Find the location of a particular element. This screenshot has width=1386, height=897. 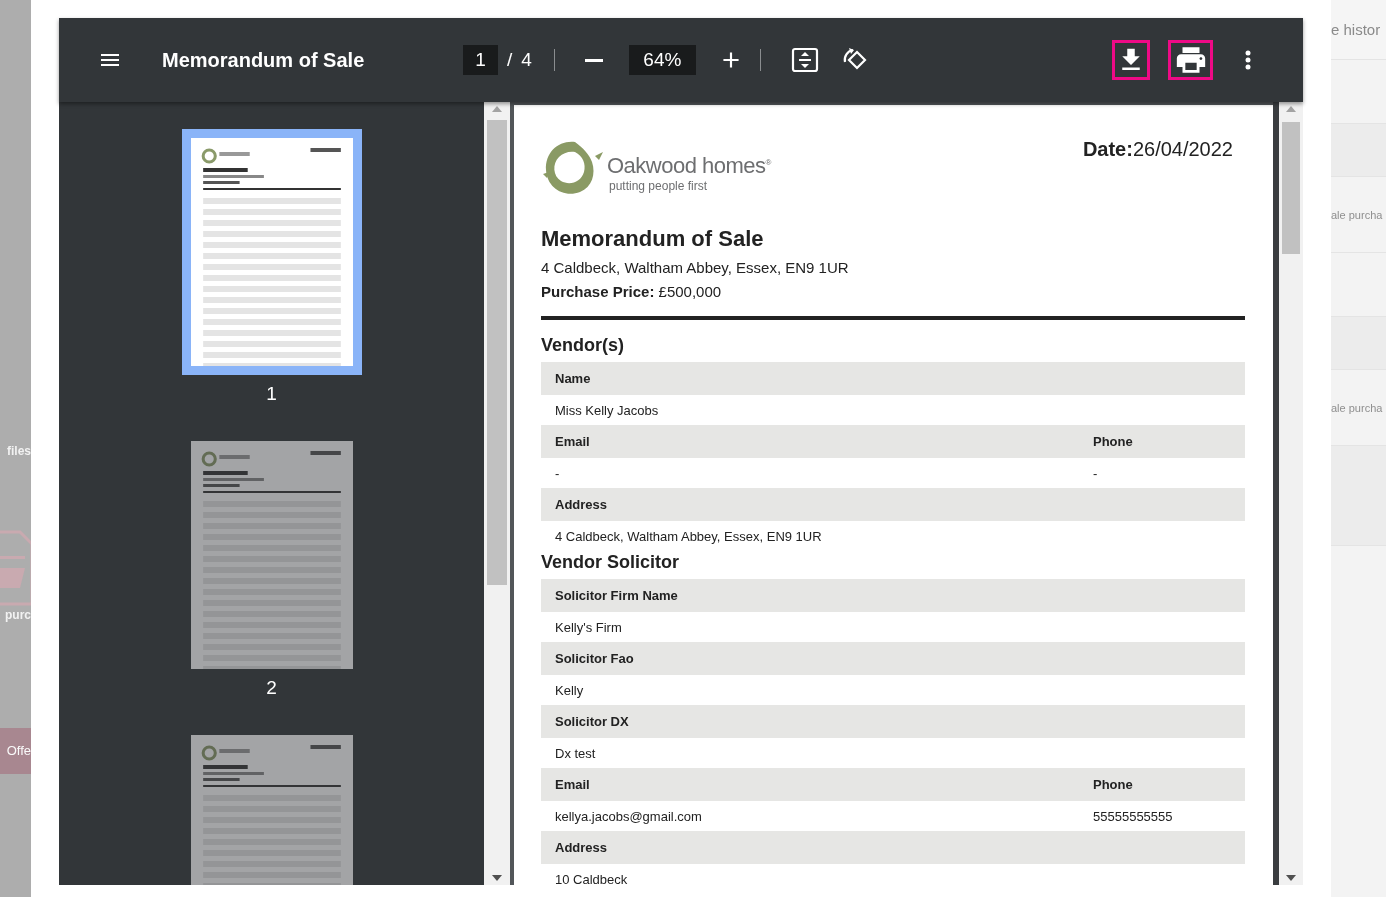

page-number-field: 1 is located at coordinates (480, 60).